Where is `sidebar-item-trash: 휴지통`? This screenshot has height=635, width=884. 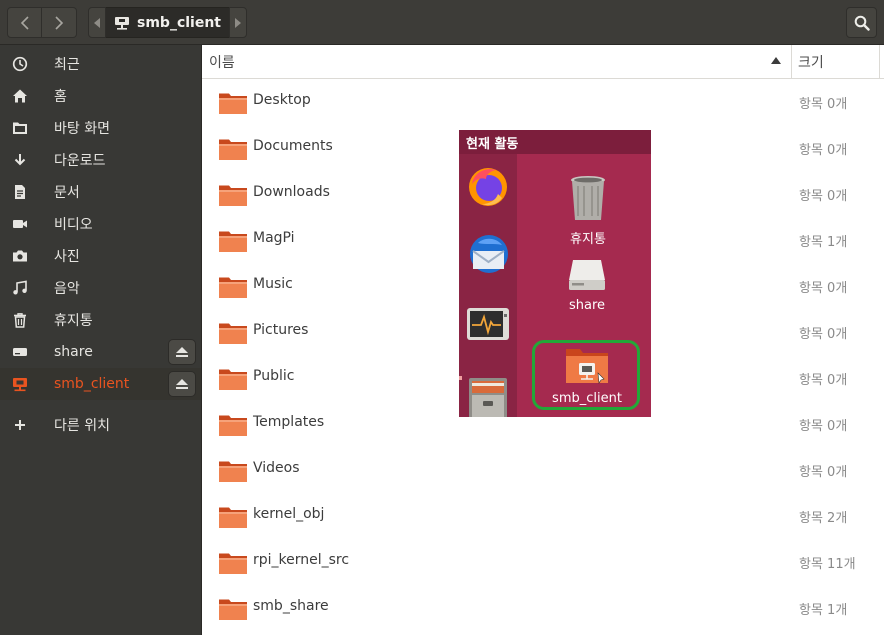 sidebar-item-trash: 휴지통 is located at coordinates (100, 320).